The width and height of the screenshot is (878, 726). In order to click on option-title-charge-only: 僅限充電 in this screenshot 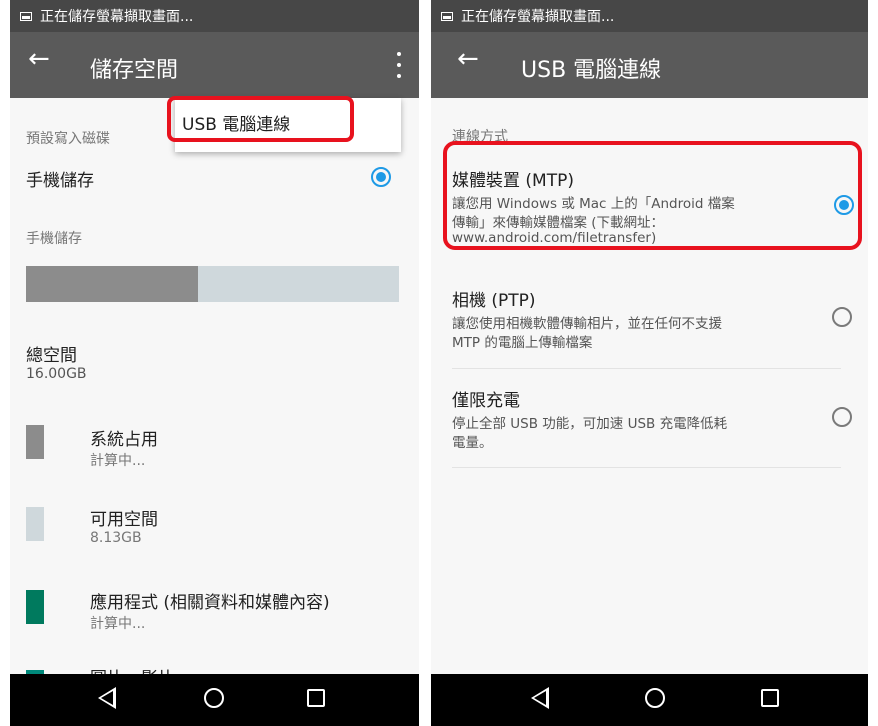, I will do `click(486, 398)`.